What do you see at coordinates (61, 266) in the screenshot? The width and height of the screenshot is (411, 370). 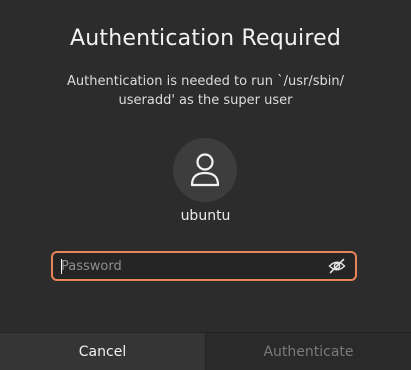 I see `text-caret` at bounding box center [61, 266].